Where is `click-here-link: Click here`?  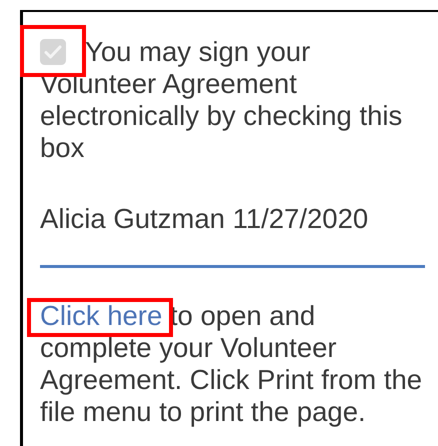 click-here-link: Click here is located at coordinates (101, 315).